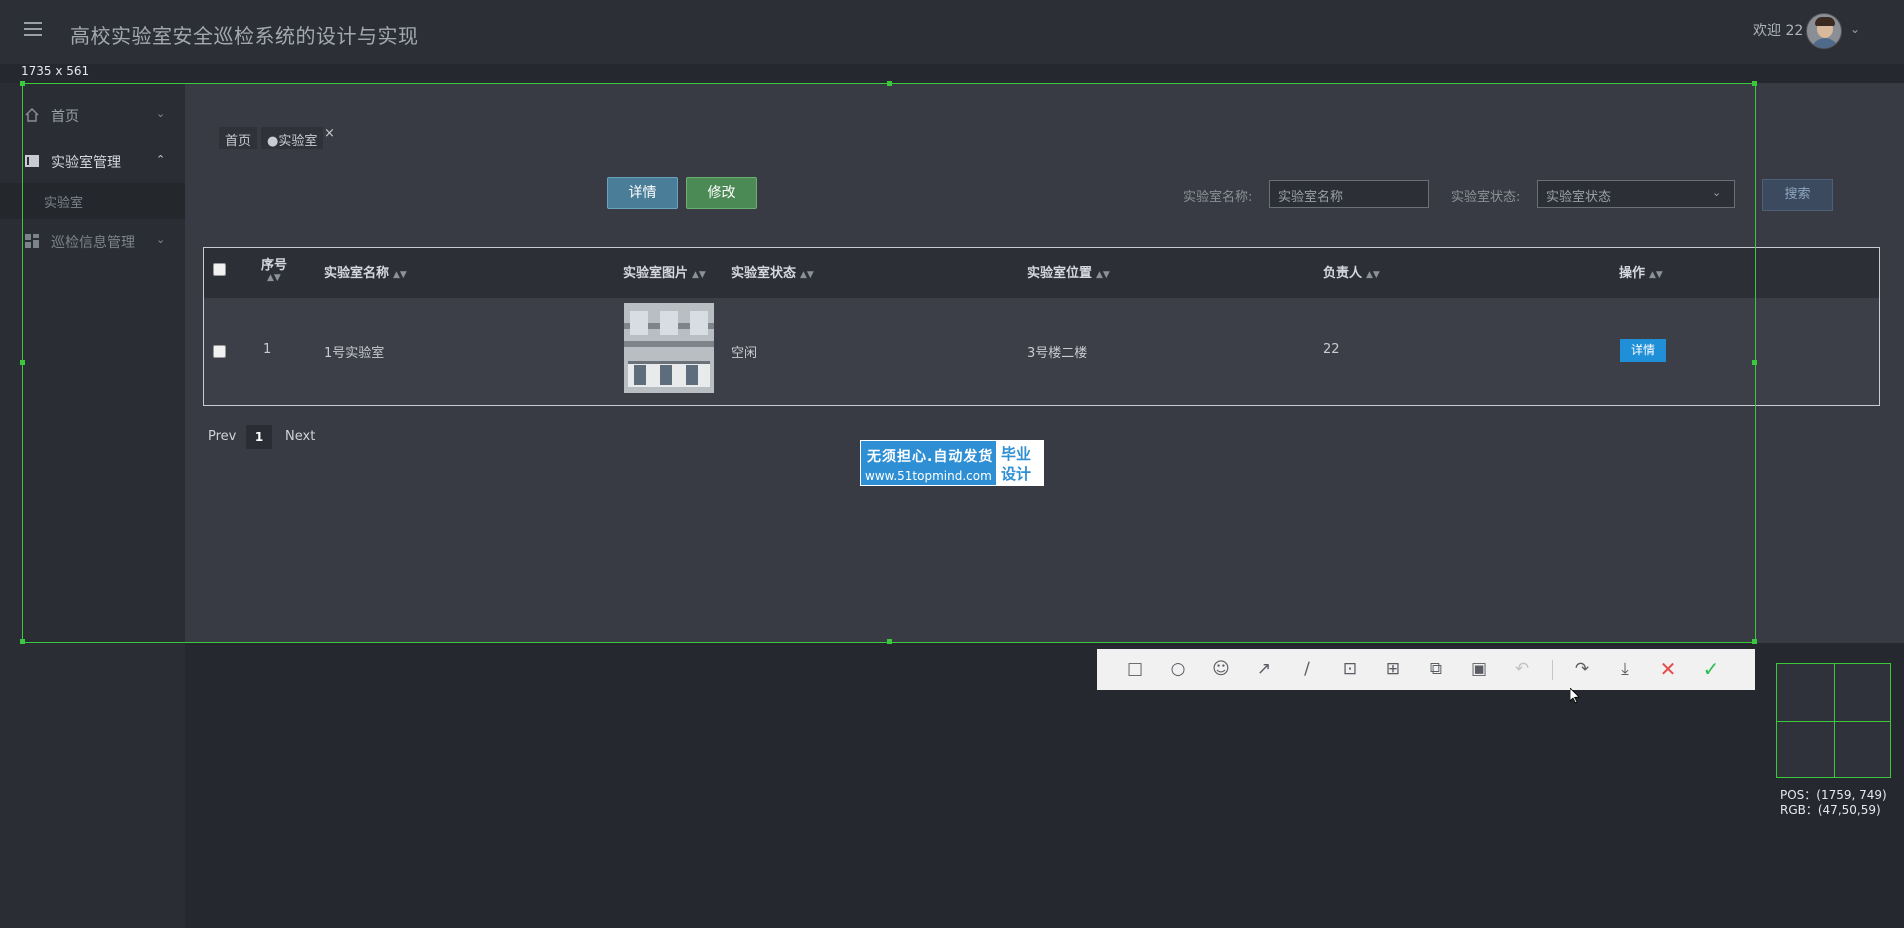 This screenshot has width=1904, height=928. Describe the element at coordinates (33, 29) in the screenshot. I see `hamburger-menu-icon` at that location.